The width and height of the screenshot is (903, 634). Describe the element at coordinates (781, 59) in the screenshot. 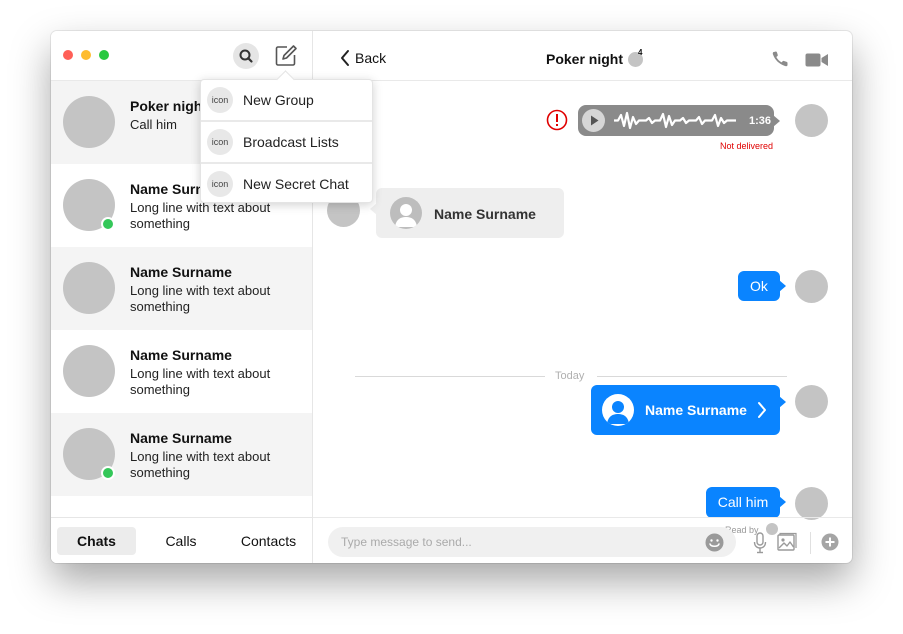

I see `phone-icon` at that location.